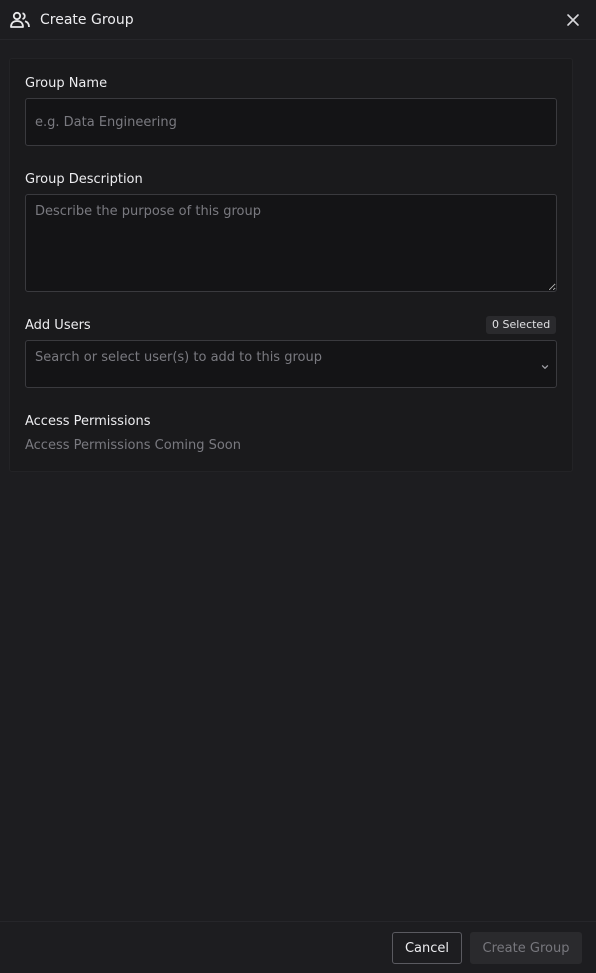 The width and height of the screenshot is (596, 973). Describe the element at coordinates (87, 20) in the screenshot. I see `panel-title: Create Group` at that location.